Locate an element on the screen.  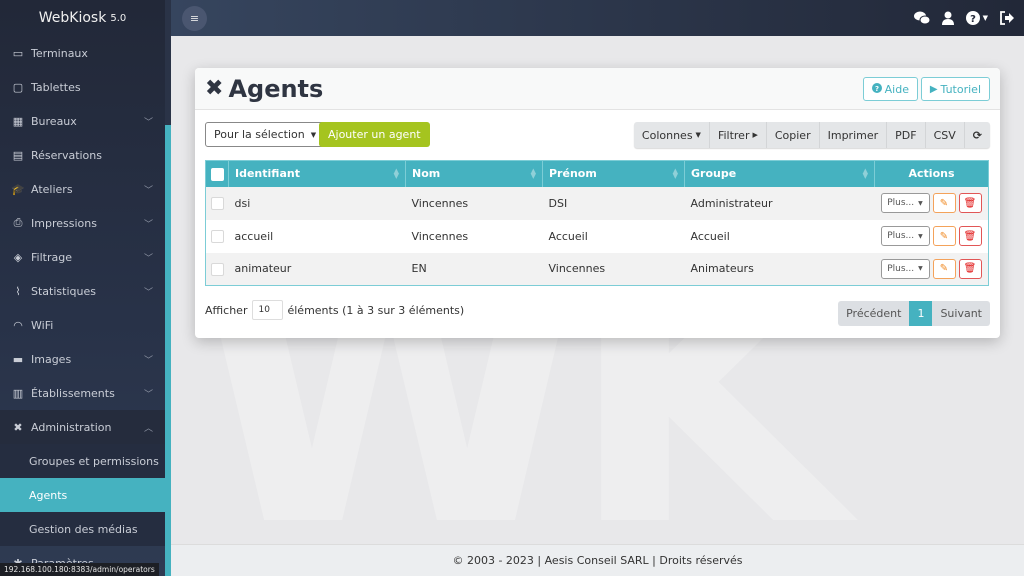
sidebar-item-etablissements: ▥ Établissements ﹀ is located at coordinates (82, 393).